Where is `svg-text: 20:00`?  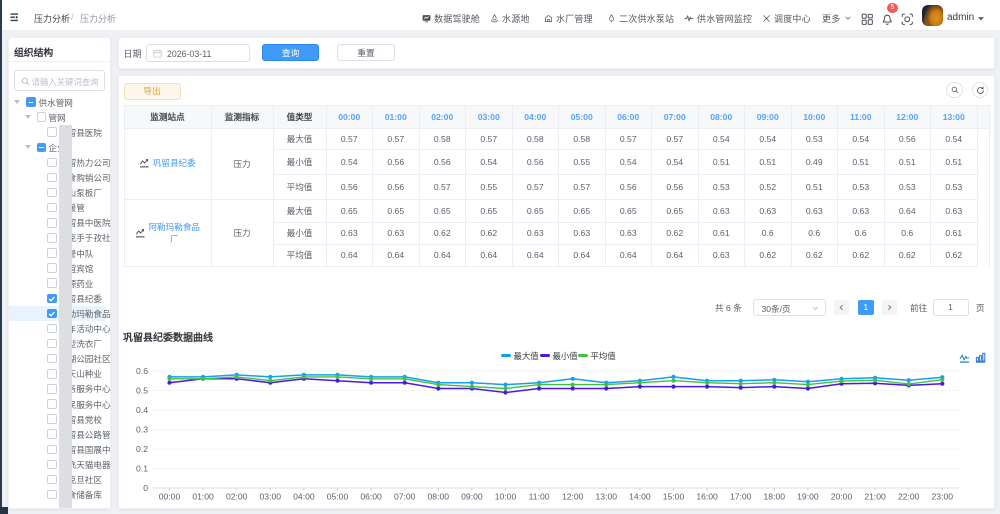
svg-text: 20:00 is located at coordinates (842, 497).